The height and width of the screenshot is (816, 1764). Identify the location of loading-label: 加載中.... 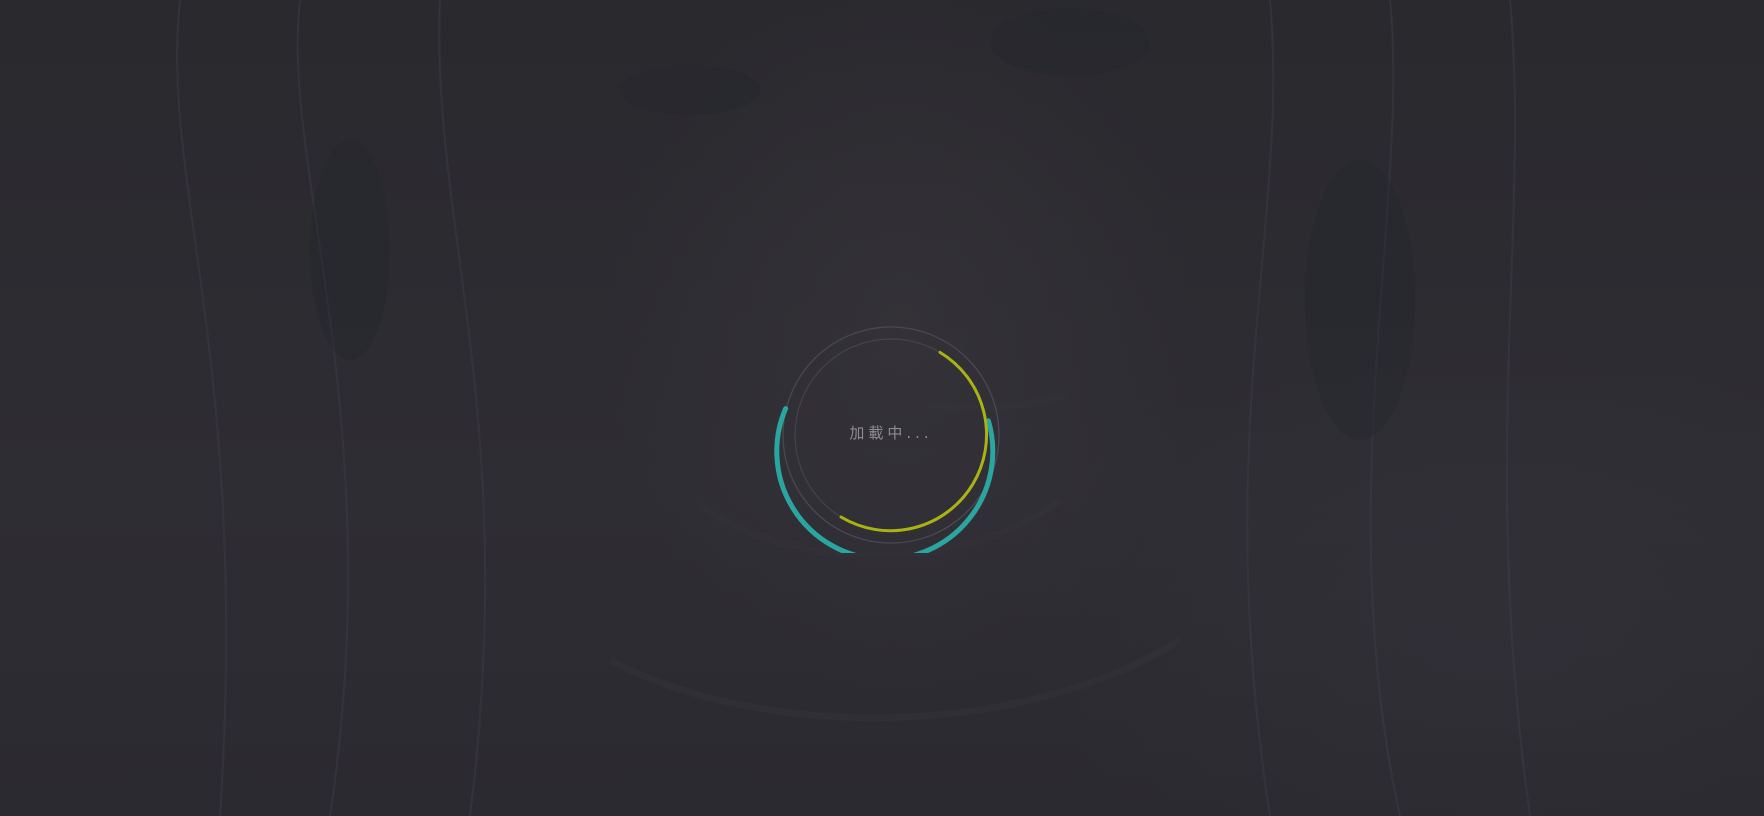
(891, 433).